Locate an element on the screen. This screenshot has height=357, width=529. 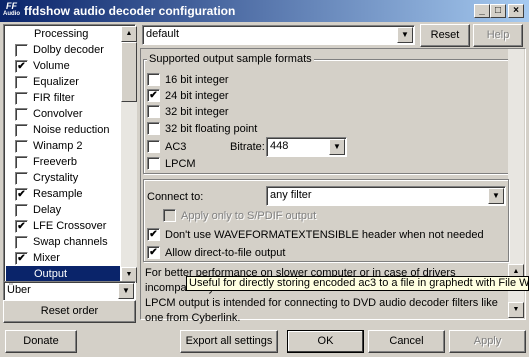
preset-reset-button: Reset is located at coordinates (445, 35).